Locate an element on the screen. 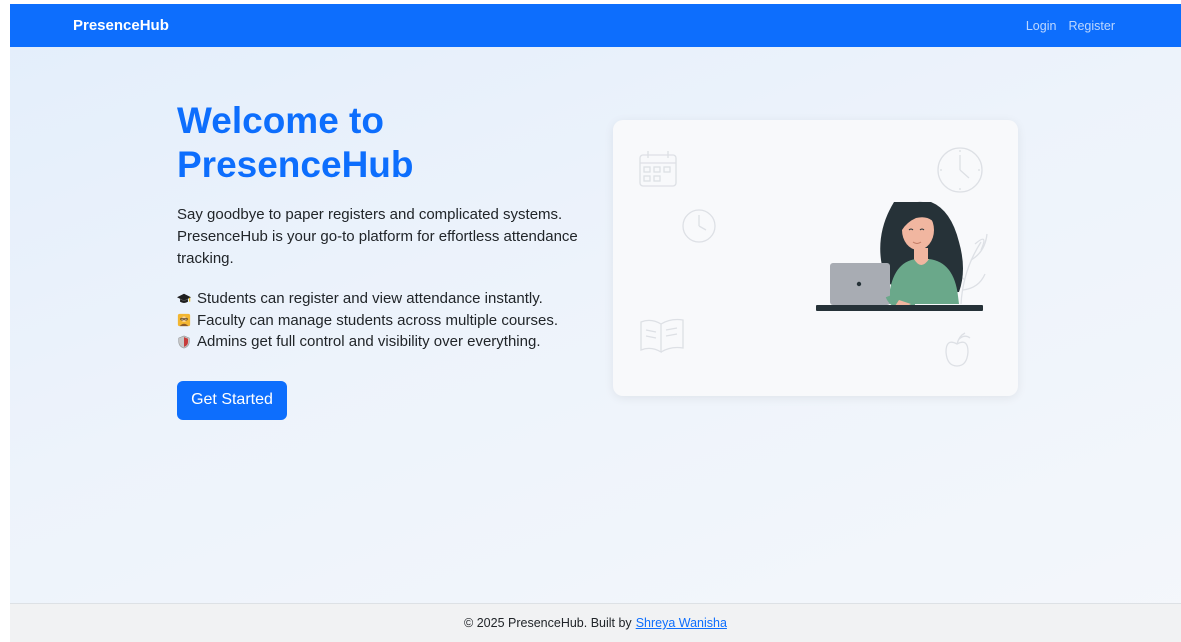 This screenshot has height=642, width=1181. nav-login-link: Login is located at coordinates (1041, 26).